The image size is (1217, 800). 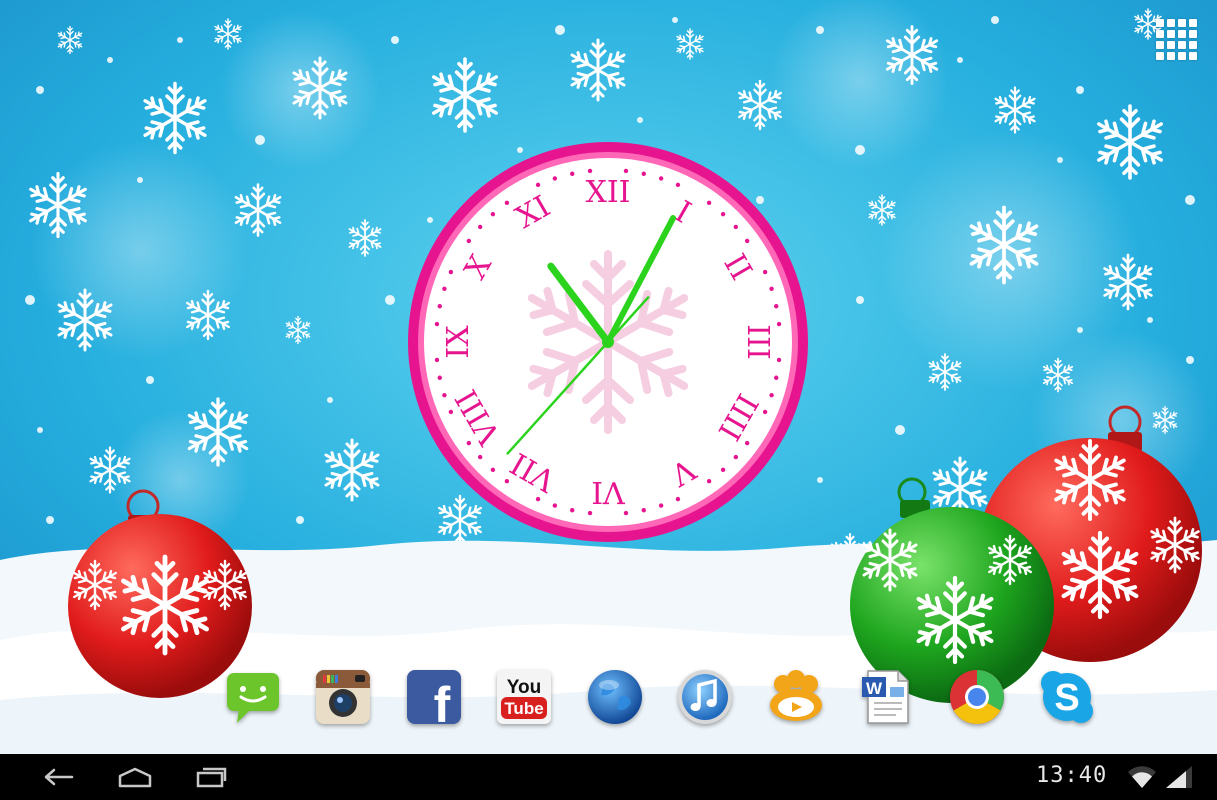 What do you see at coordinates (524, 687) in the screenshot?
I see `svg-text: You` at bounding box center [524, 687].